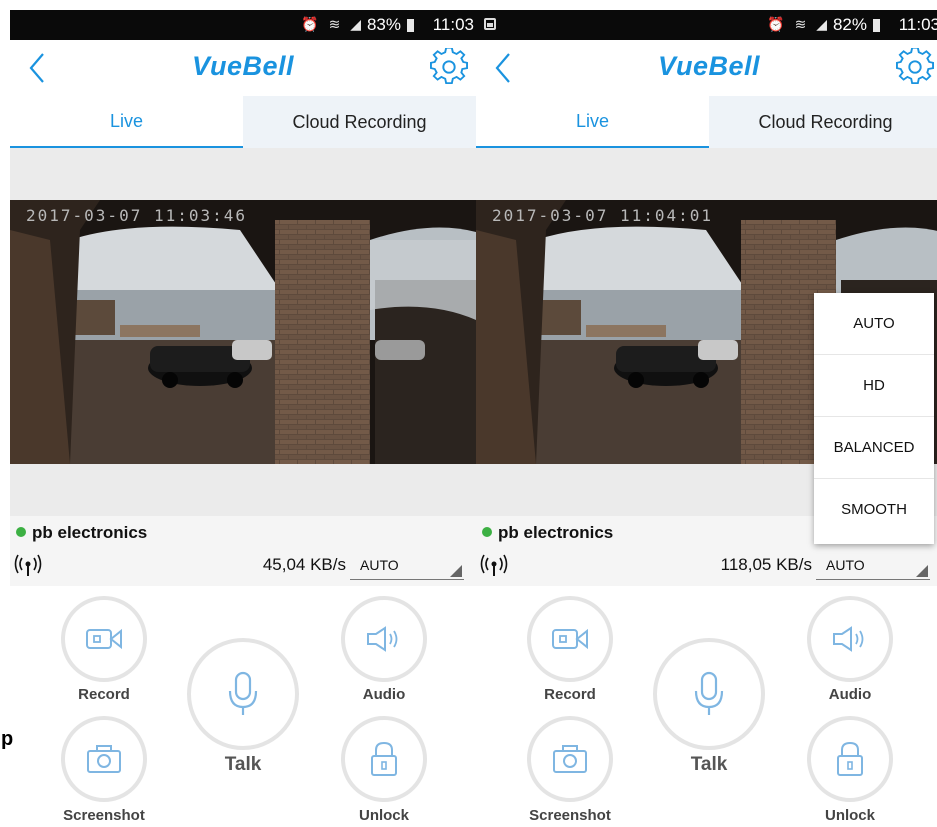 Image resolution: width=937 pixels, height=827 pixels. What do you see at coordinates (137, 215) in the screenshot?
I see `video-timestamp: 2017-03-07 11:03:46` at bounding box center [137, 215].